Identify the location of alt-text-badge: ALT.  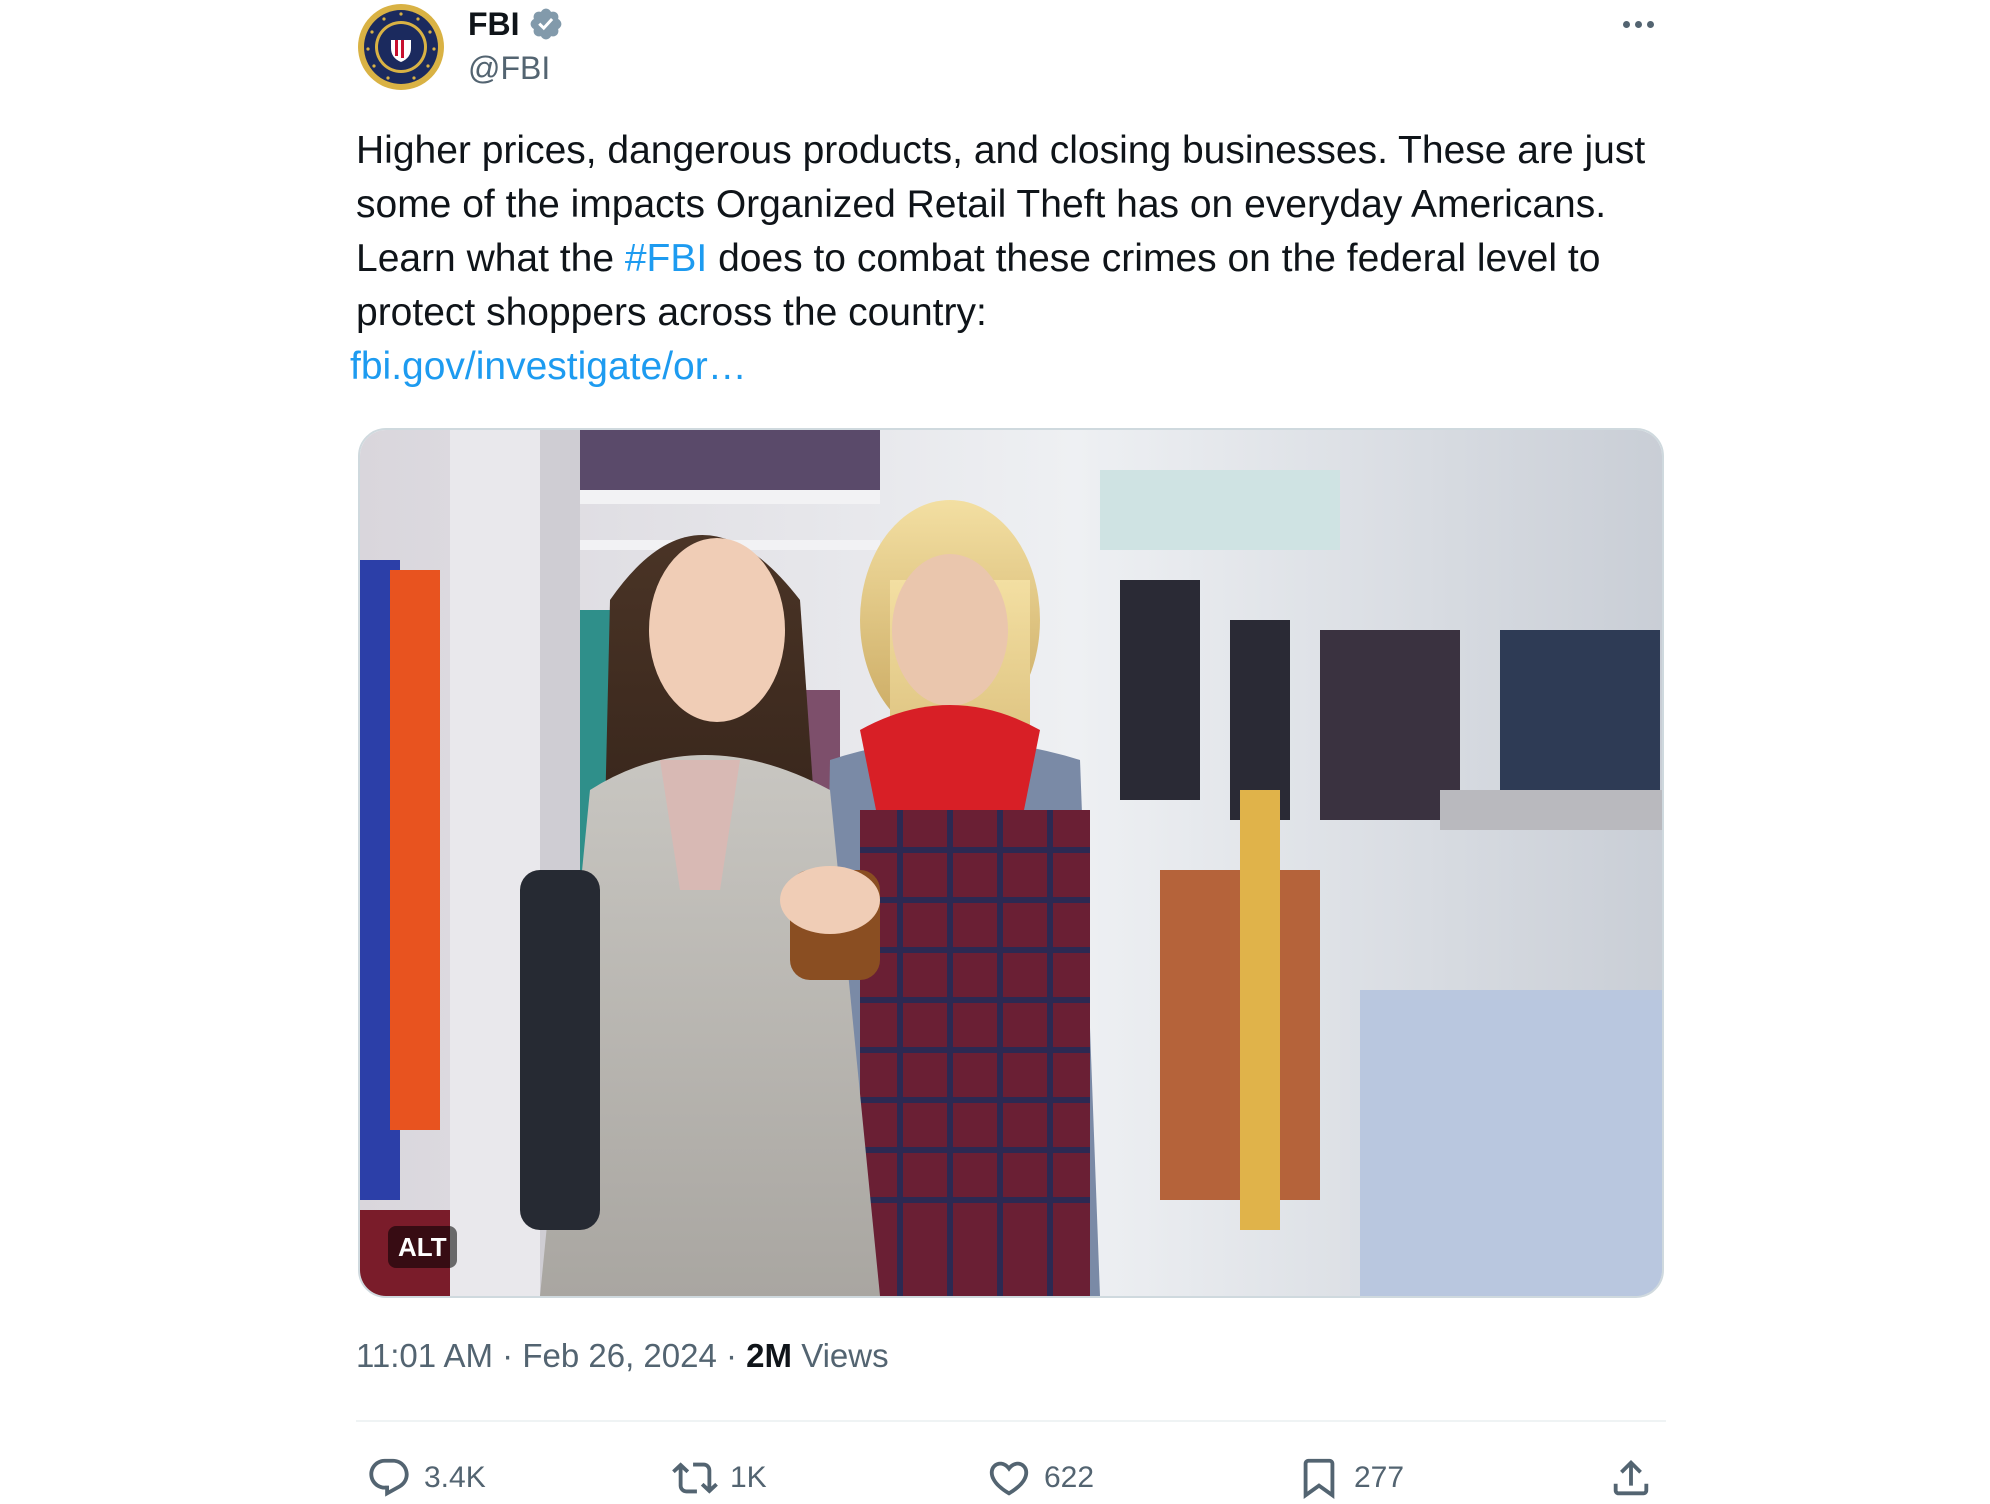
(422, 1247).